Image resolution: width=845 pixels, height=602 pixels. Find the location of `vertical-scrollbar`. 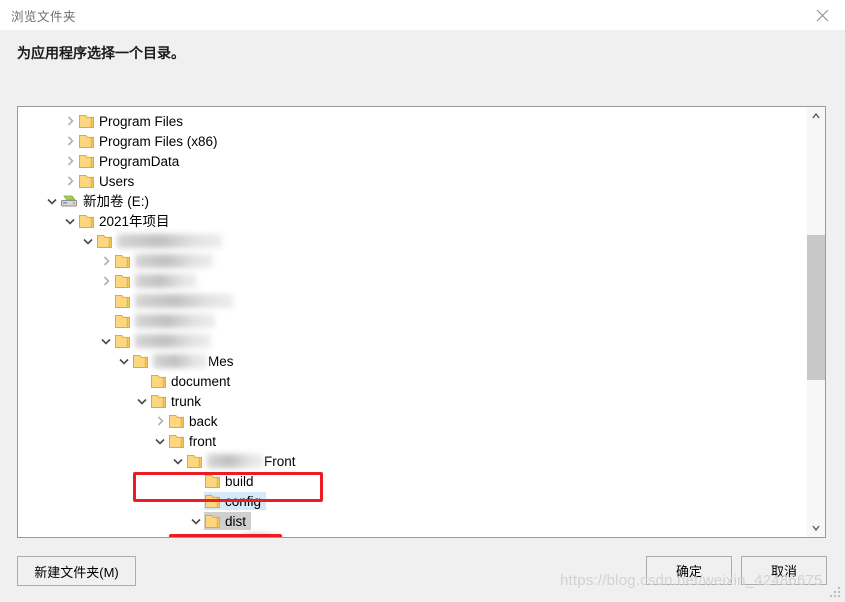

vertical-scrollbar is located at coordinates (815, 322).